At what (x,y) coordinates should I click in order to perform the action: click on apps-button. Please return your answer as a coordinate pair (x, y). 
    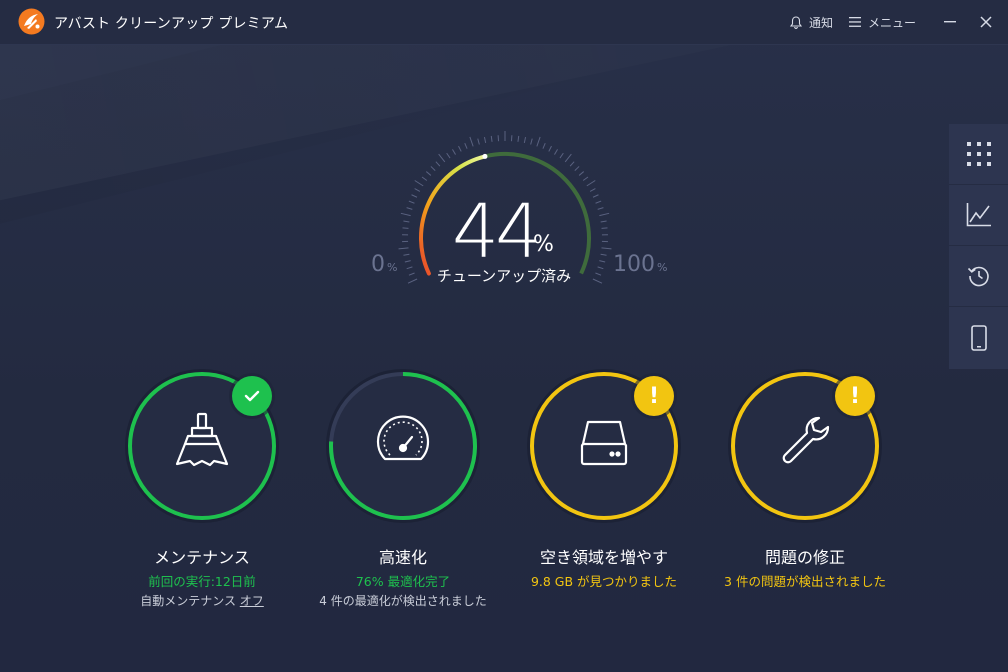
    Looking at the image, I should click on (978, 154).